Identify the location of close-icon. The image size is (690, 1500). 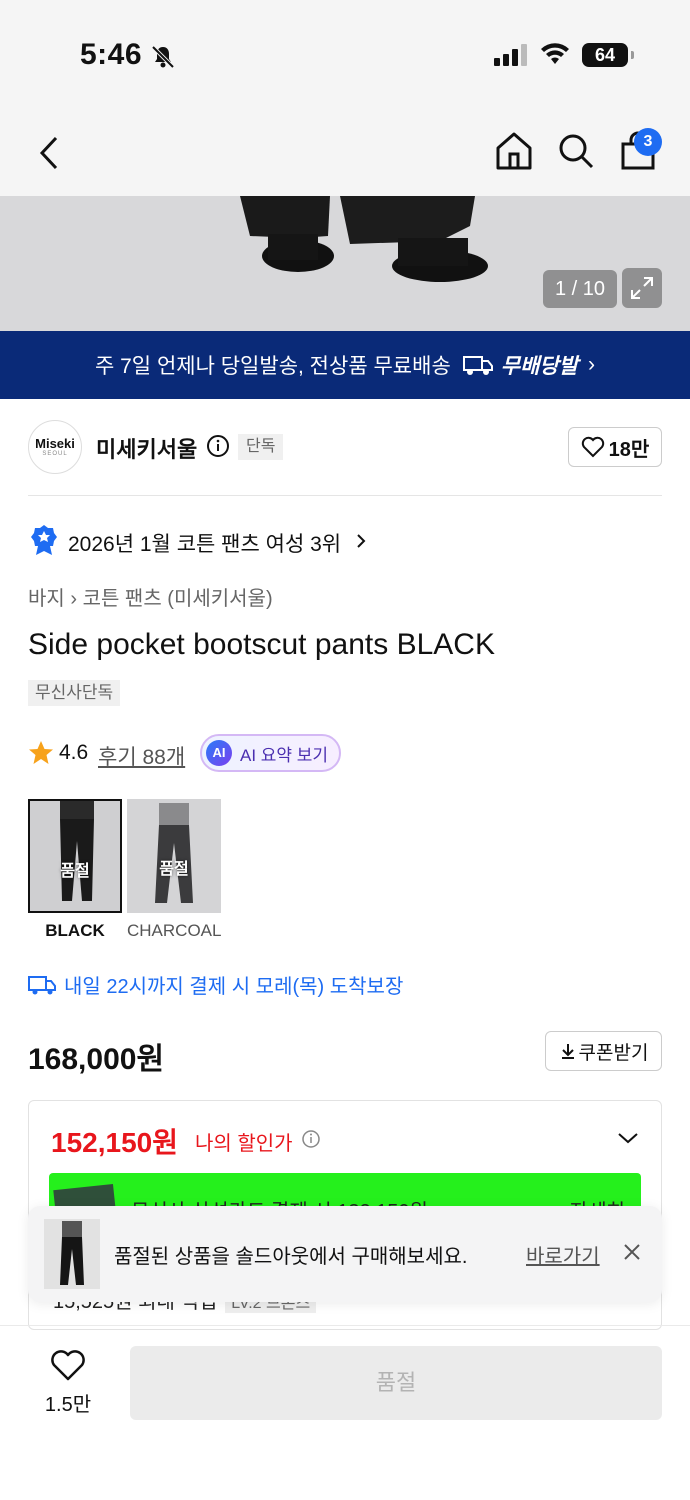
(632, 1252).